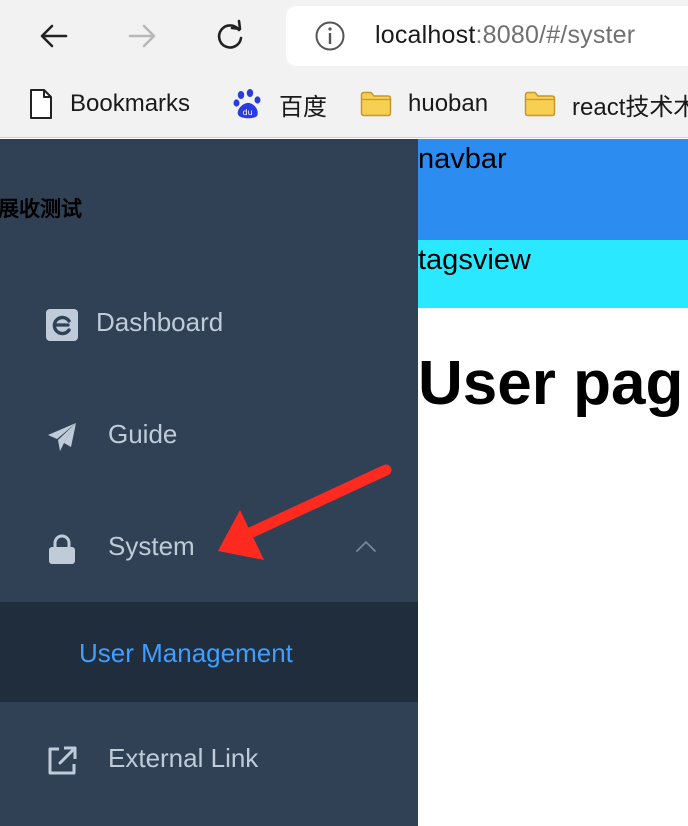 This screenshot has width=688, height=826. Describe the element at coordinates (209, 549) in the screenshot. I see `sidebar-item-system: System` at that location.